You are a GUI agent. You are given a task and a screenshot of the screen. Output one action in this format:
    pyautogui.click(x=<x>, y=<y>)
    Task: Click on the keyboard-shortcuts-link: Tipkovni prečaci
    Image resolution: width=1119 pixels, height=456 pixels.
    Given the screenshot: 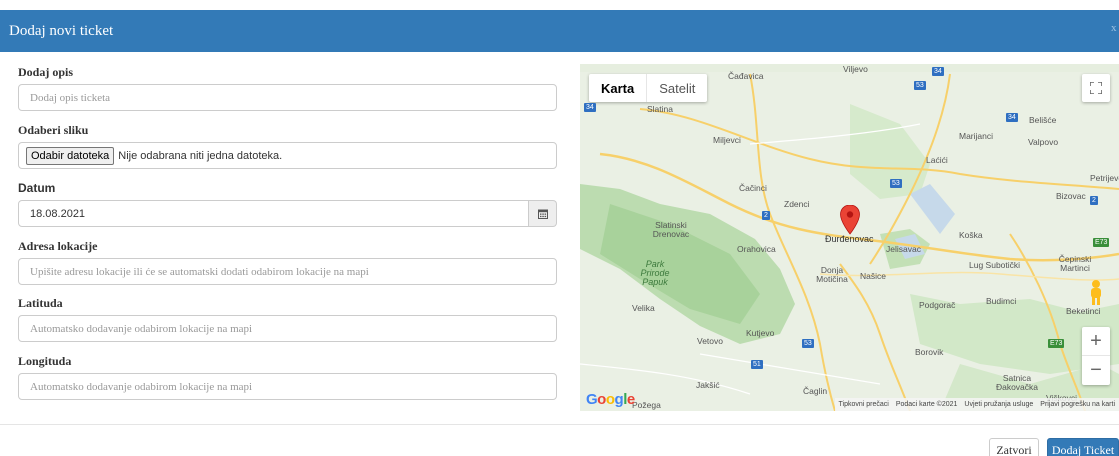 What is the action you would take?
    pyautogui.click(x=864, y=404)
    